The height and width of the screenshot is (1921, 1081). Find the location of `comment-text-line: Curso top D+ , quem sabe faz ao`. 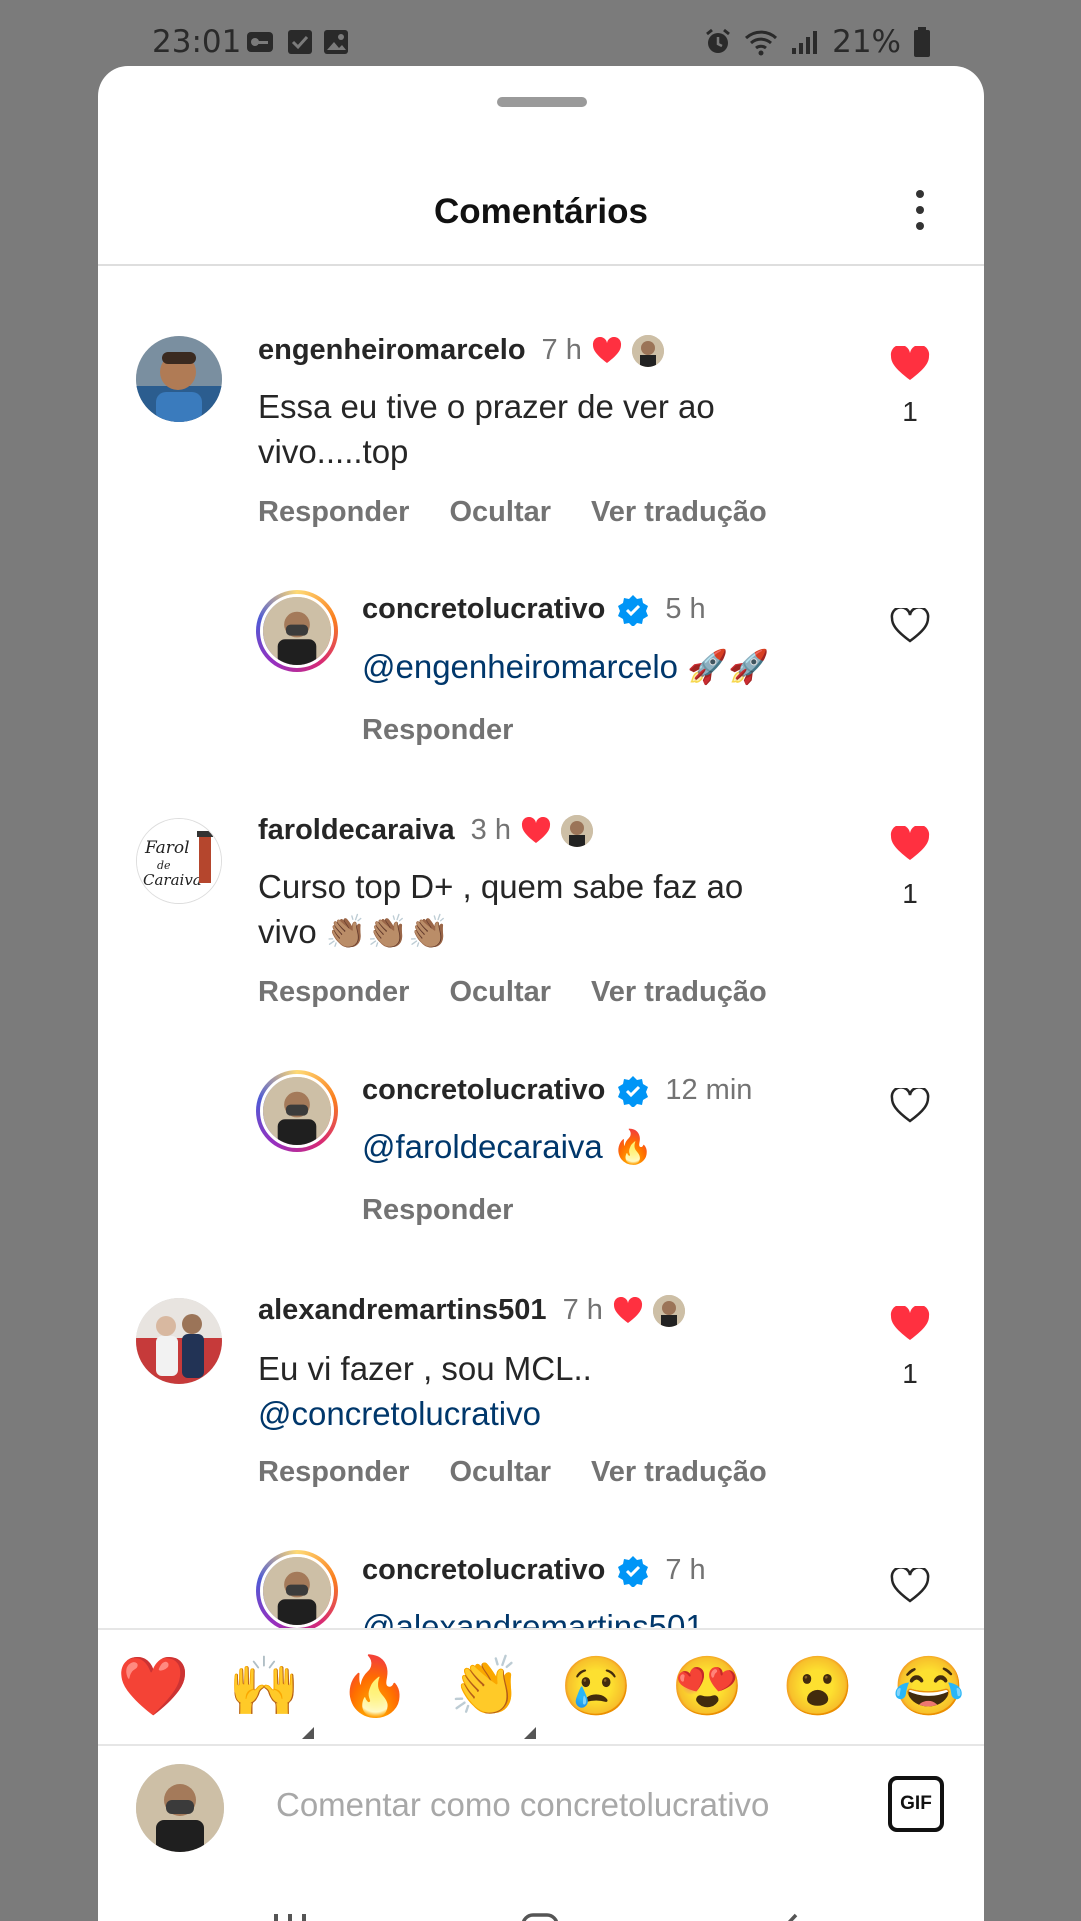

comment-text-line: Curso top D+ , quem sabe faz ao is located at coordinates (501, 886).